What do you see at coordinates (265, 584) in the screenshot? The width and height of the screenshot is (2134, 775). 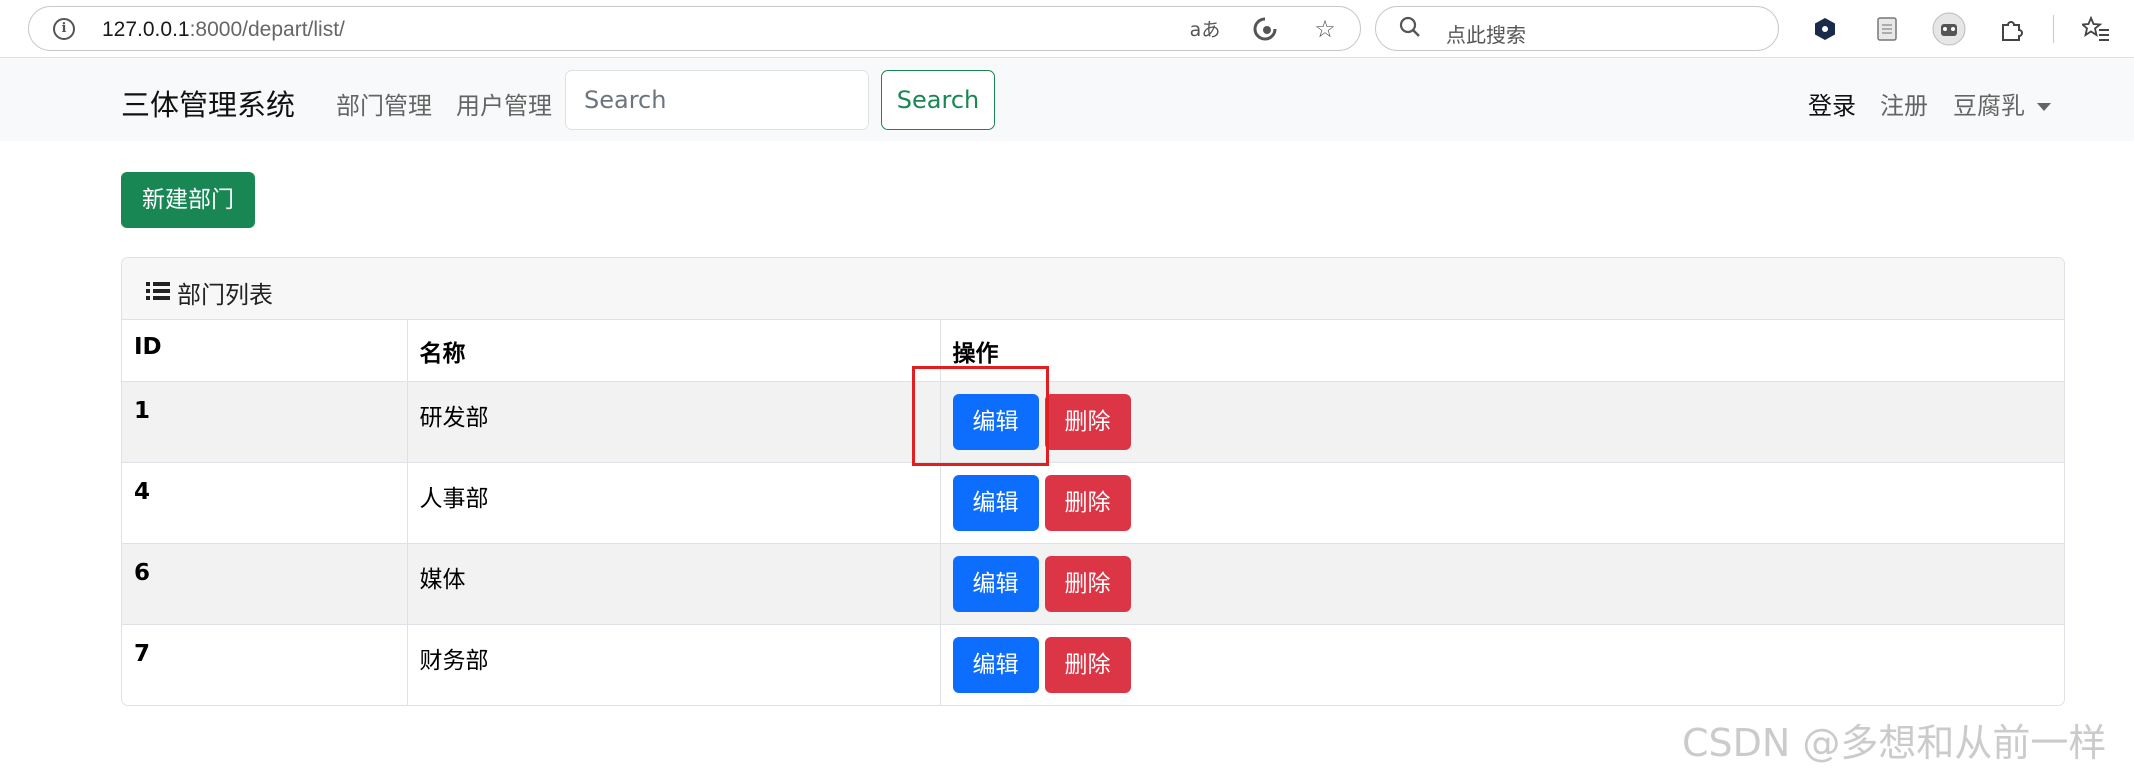 I see `cell-id: 6` at bounding box center [265, 584].